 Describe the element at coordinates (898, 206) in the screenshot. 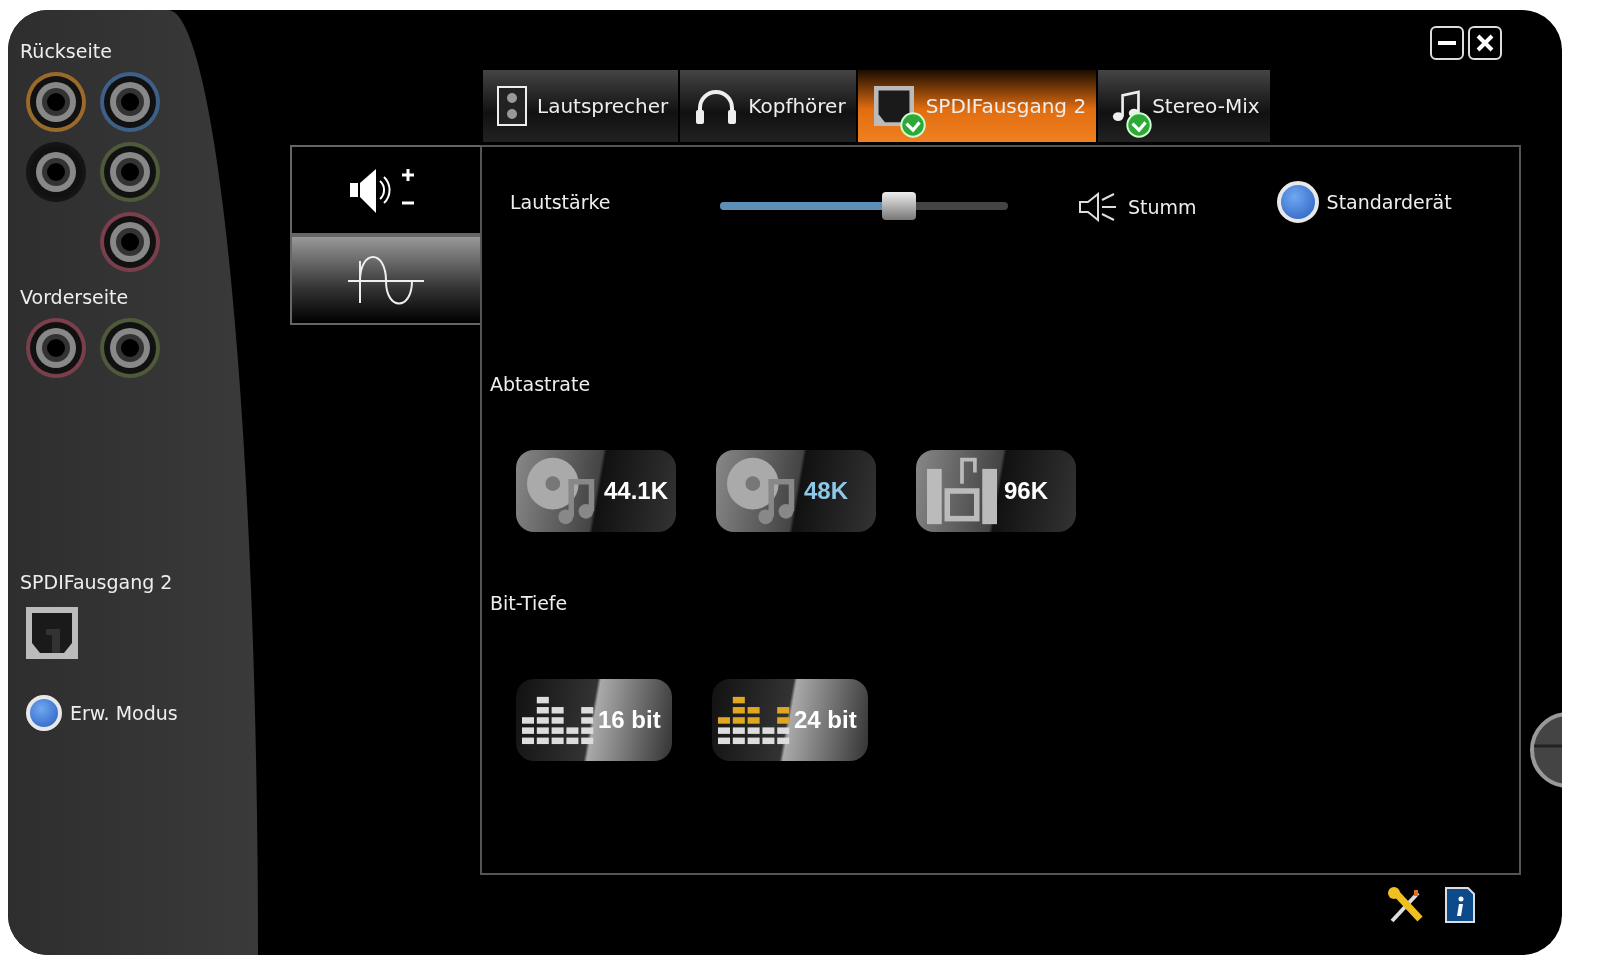

I see `slider-thumb` at that location.